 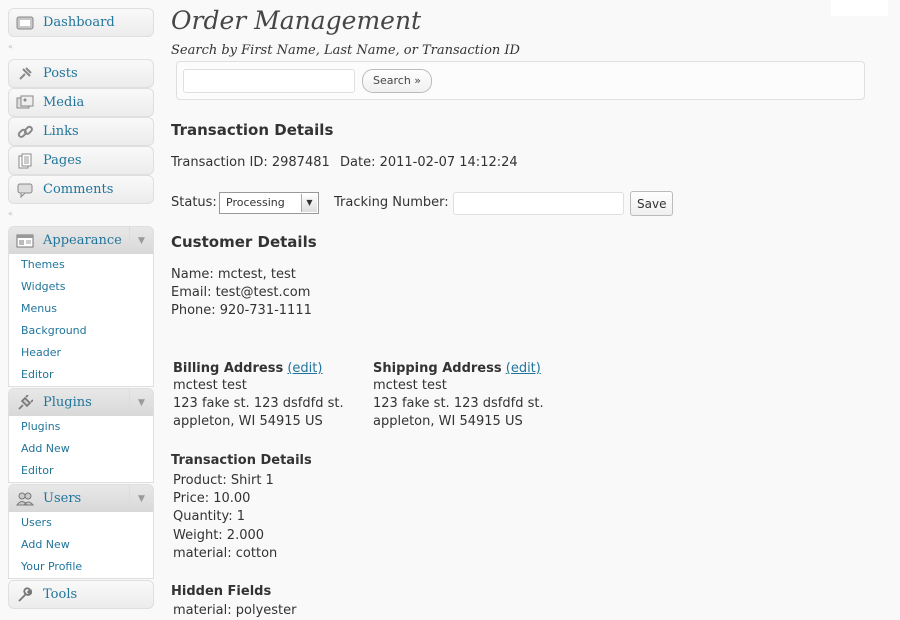 What do you see at coordinates (241, 292) in the screenshot?
I see `customer-email: Email: test@test.com` at bounding box center [241, 292].